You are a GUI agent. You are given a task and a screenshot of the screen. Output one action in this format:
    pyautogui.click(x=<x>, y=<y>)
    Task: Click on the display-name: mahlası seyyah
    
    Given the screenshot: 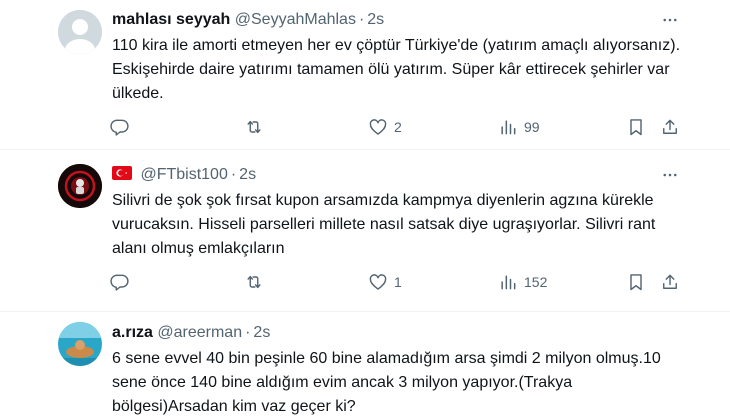 What is the action you would take?
    pyautogui.click(x=171, y=19)
    